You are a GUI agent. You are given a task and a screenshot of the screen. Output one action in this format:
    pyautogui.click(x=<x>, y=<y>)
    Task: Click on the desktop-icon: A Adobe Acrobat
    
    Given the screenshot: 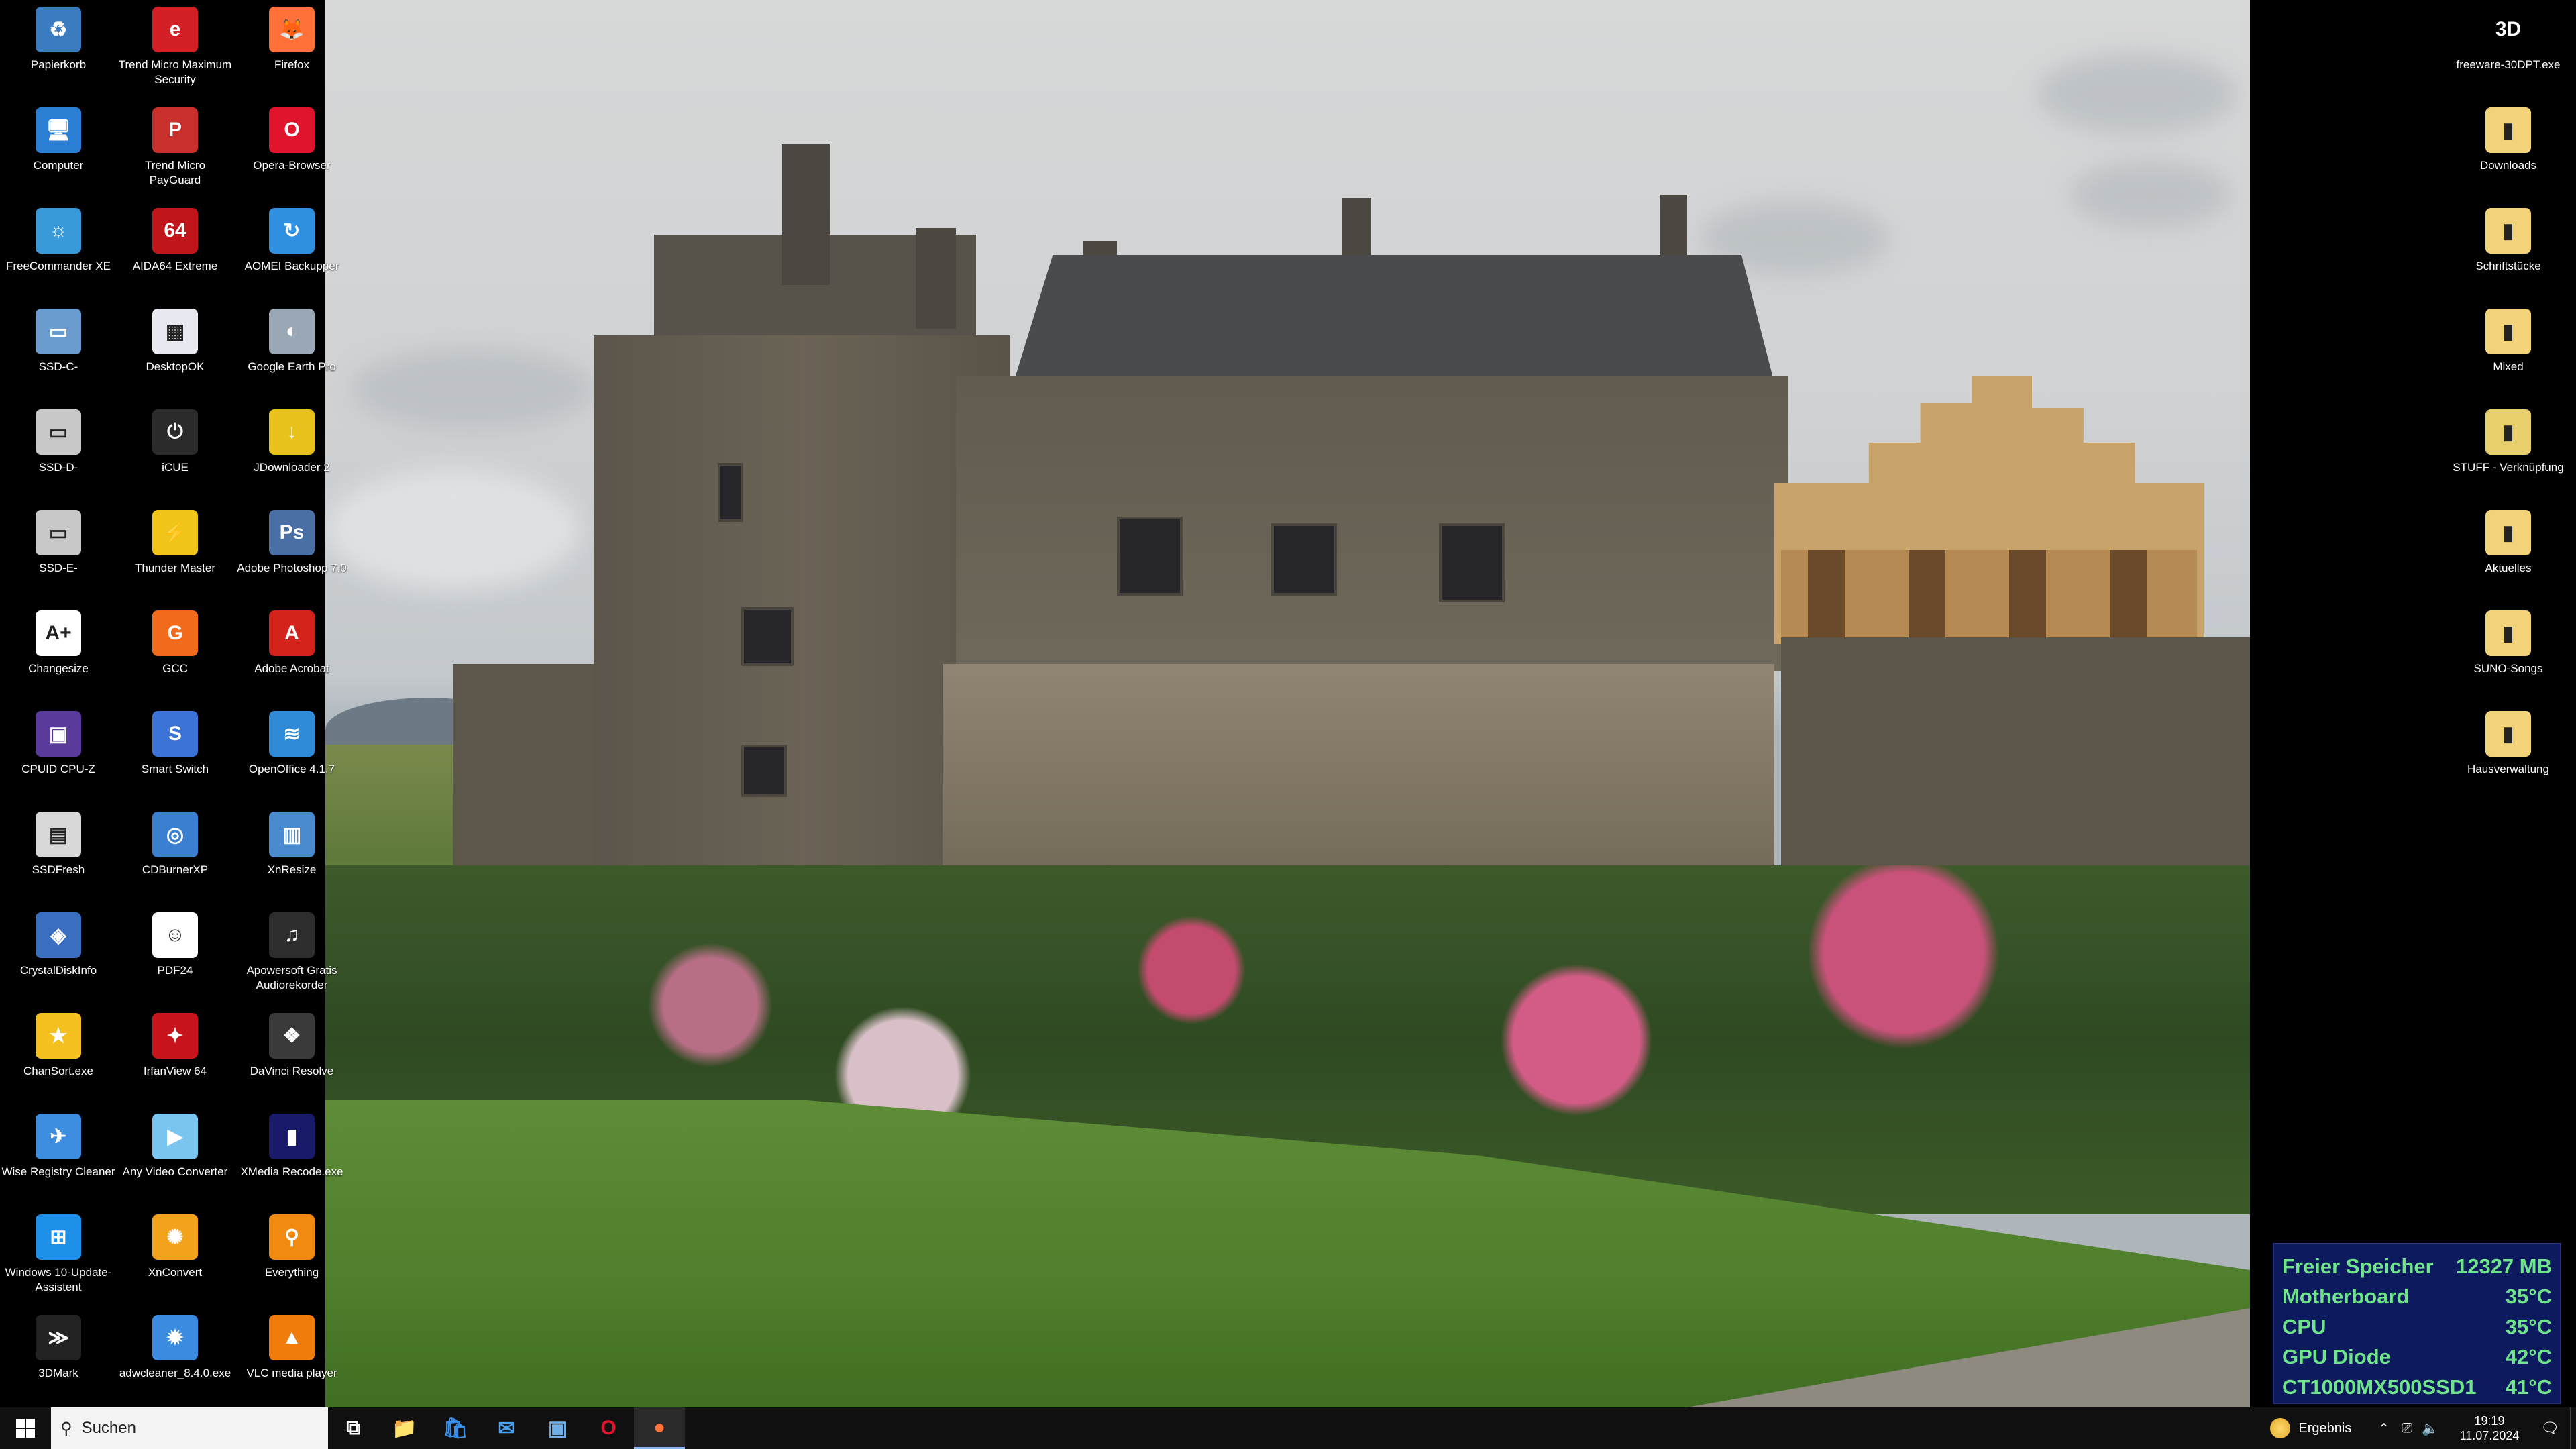 What is the action you would take?
    pyautogui.click(x=292, y=652)
    